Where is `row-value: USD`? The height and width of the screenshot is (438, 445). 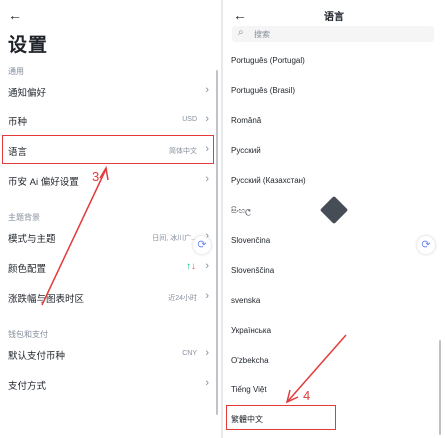 row-value: USD is located at coordinates (189, 119).